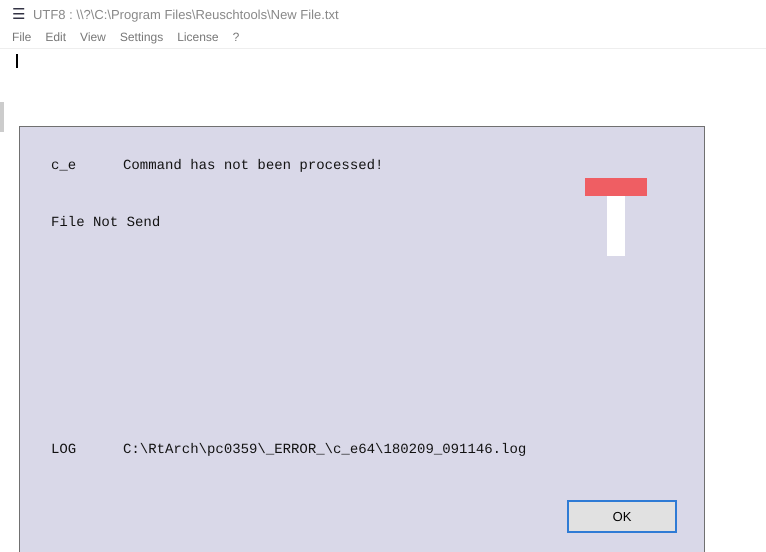  I want to click on menu-item: Settings, so click(142, 39).